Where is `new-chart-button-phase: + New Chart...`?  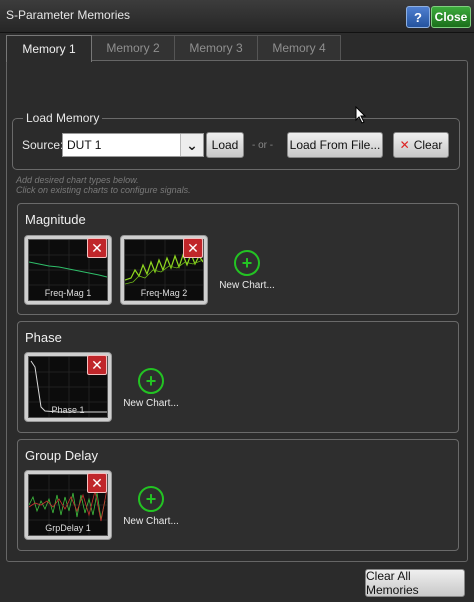
new-chart-button-phase: + New Chart... is located at coordinates (151, 388).